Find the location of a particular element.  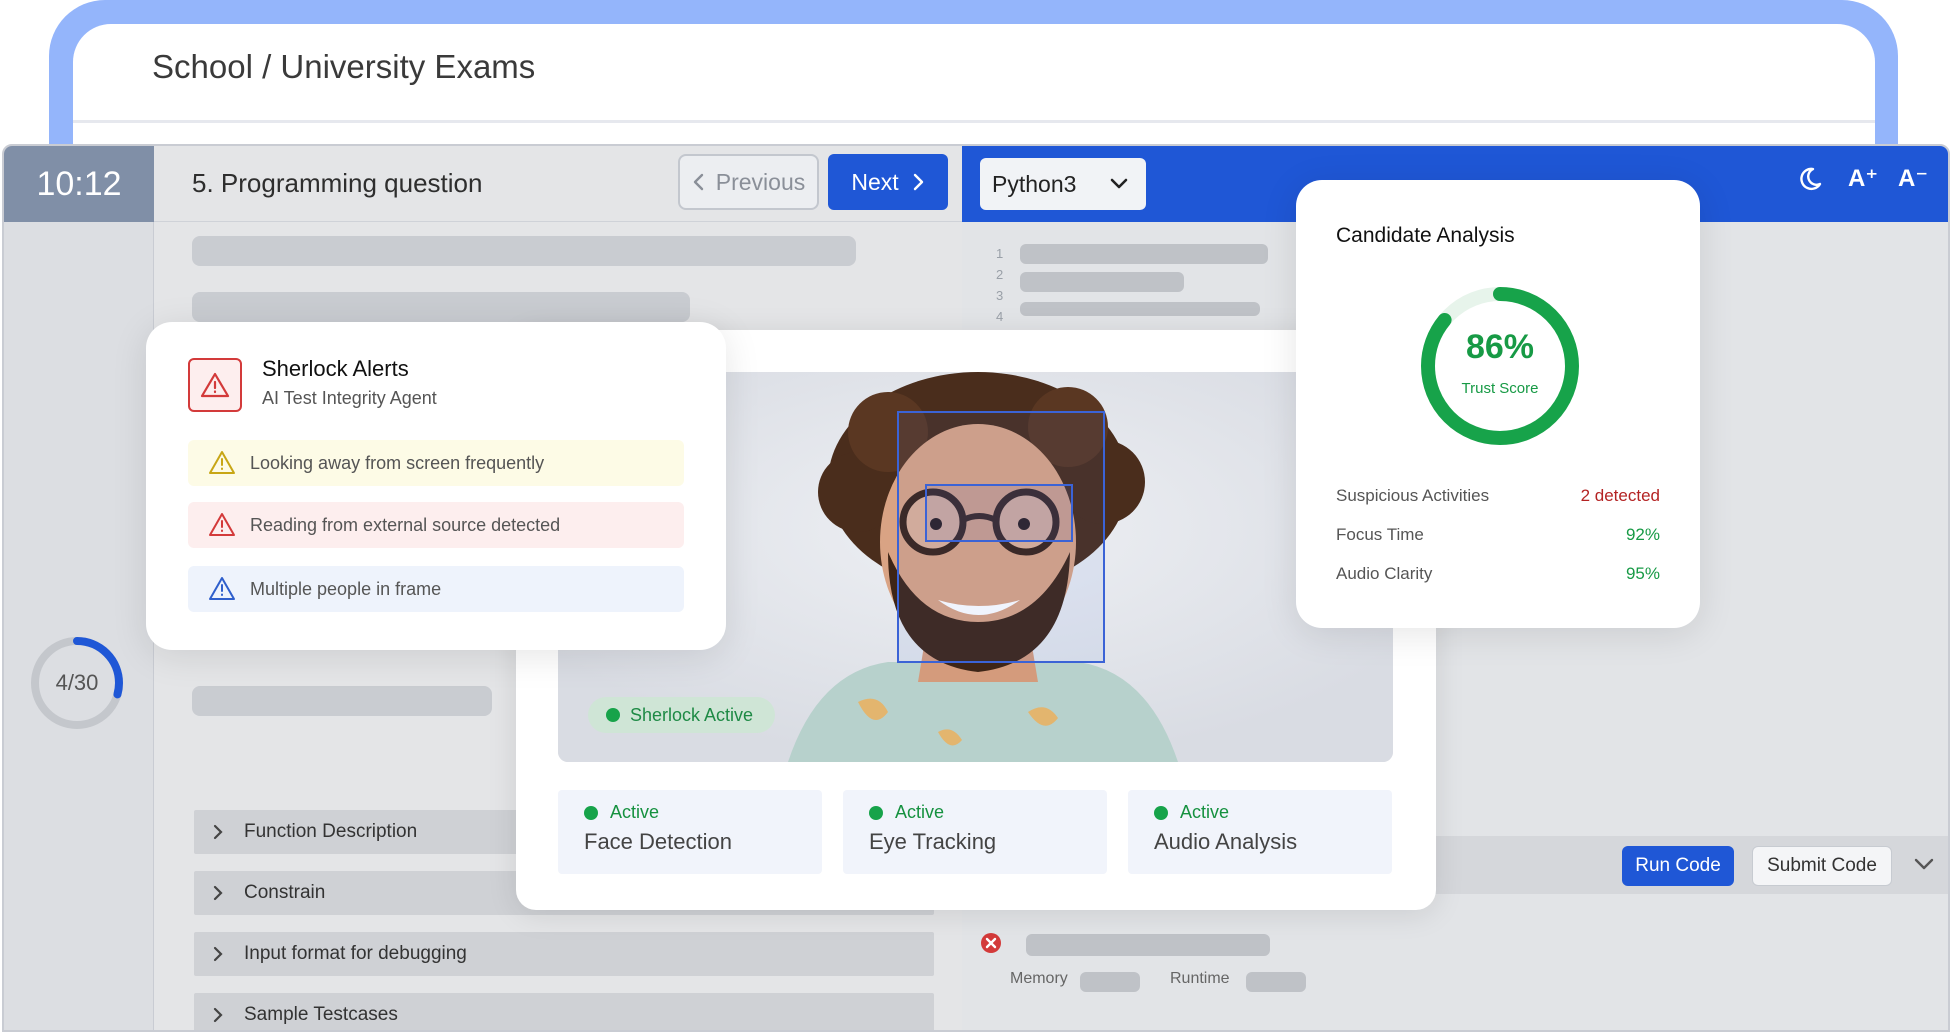

next-button: Next is located at coordinates (888, 182).